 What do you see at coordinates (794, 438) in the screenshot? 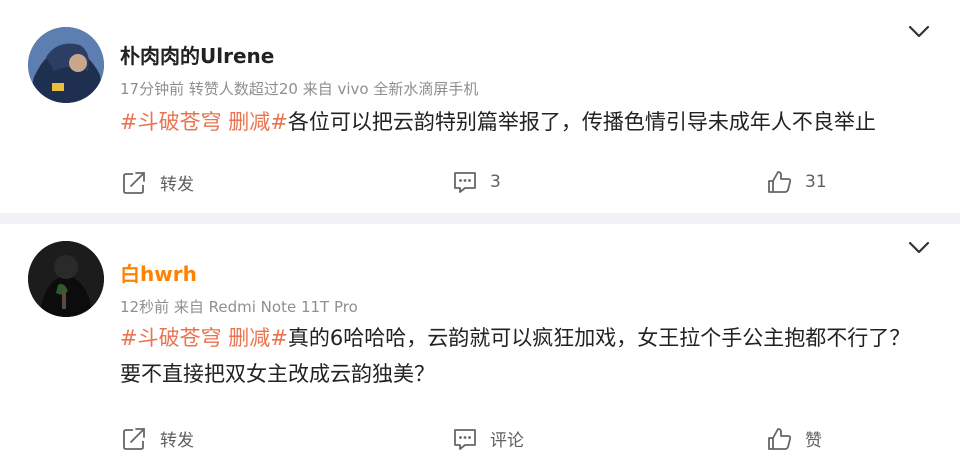
I see `like-button: 赞` at bounding box center [794, 438].